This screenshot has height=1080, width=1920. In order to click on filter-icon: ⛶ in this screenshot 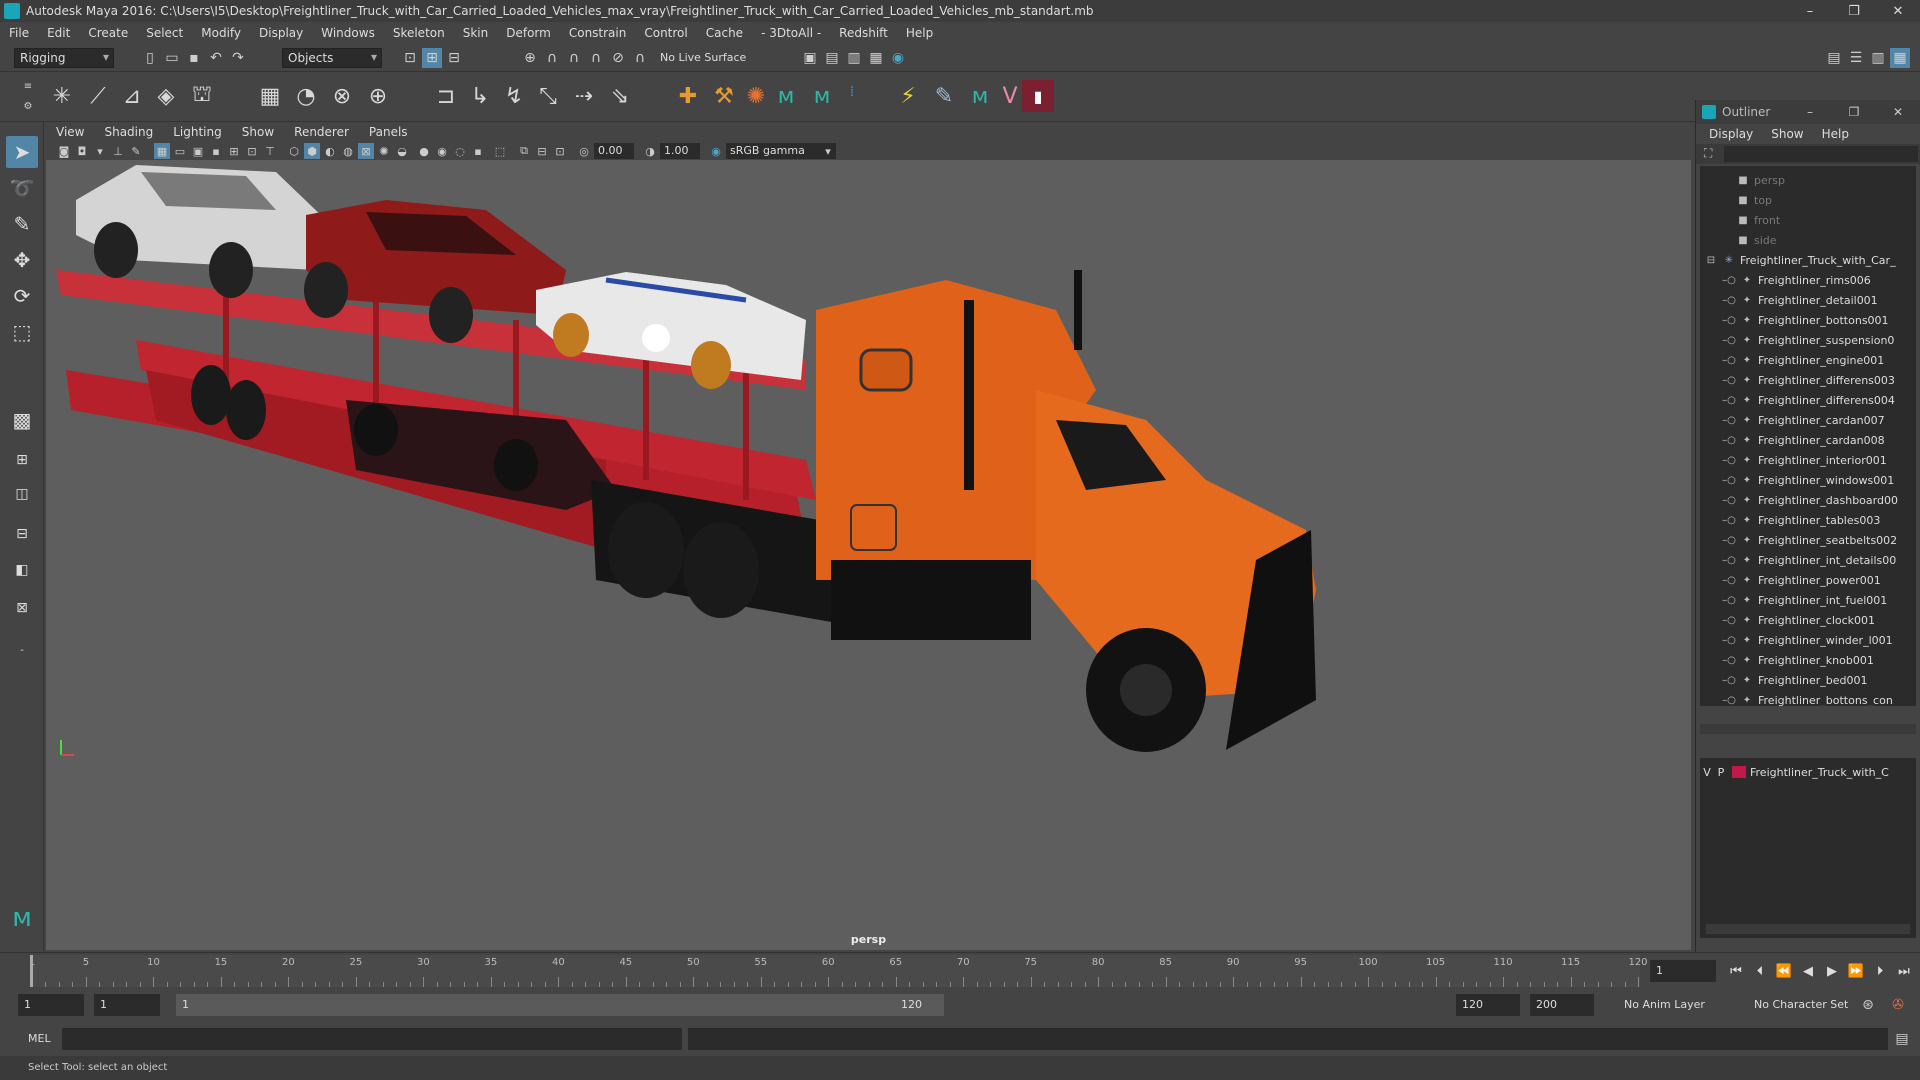, I will do `click(1708, 153)`.